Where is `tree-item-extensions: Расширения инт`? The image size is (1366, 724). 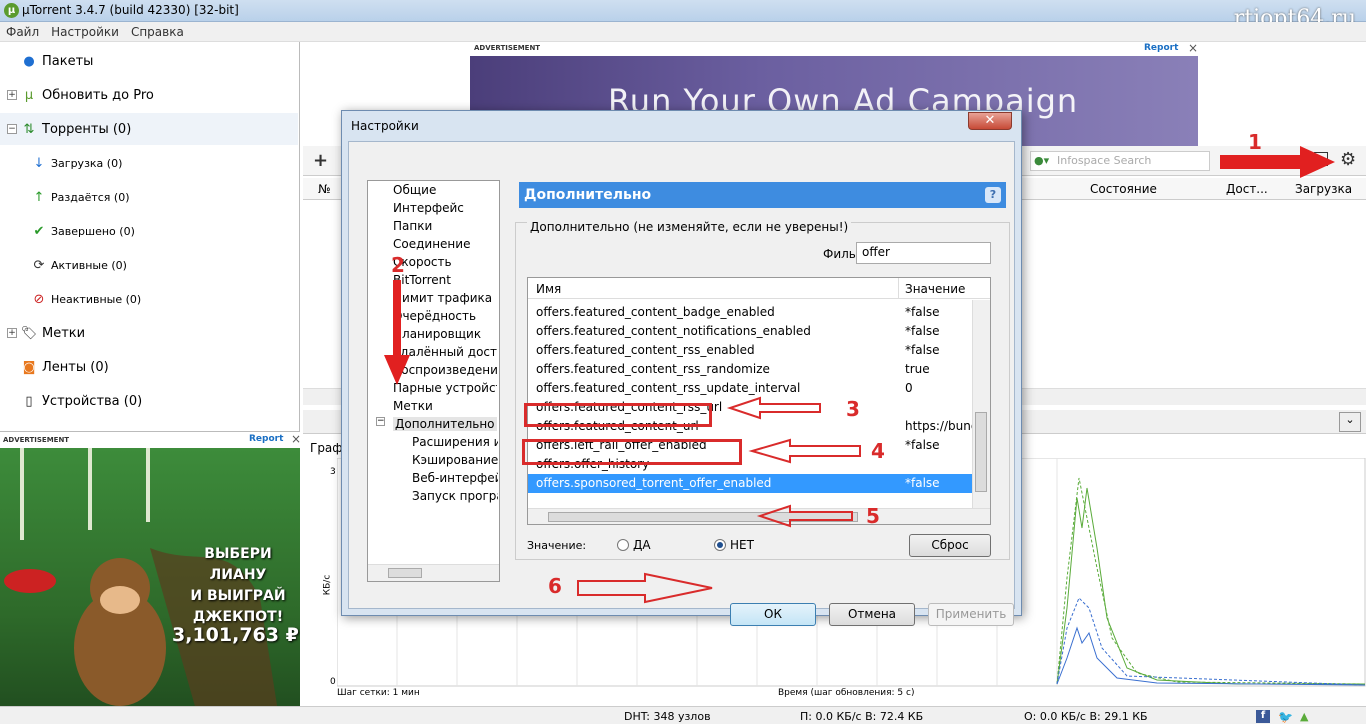
tree-item-extensions: Расширения инт is located at coordinates (455, 442).